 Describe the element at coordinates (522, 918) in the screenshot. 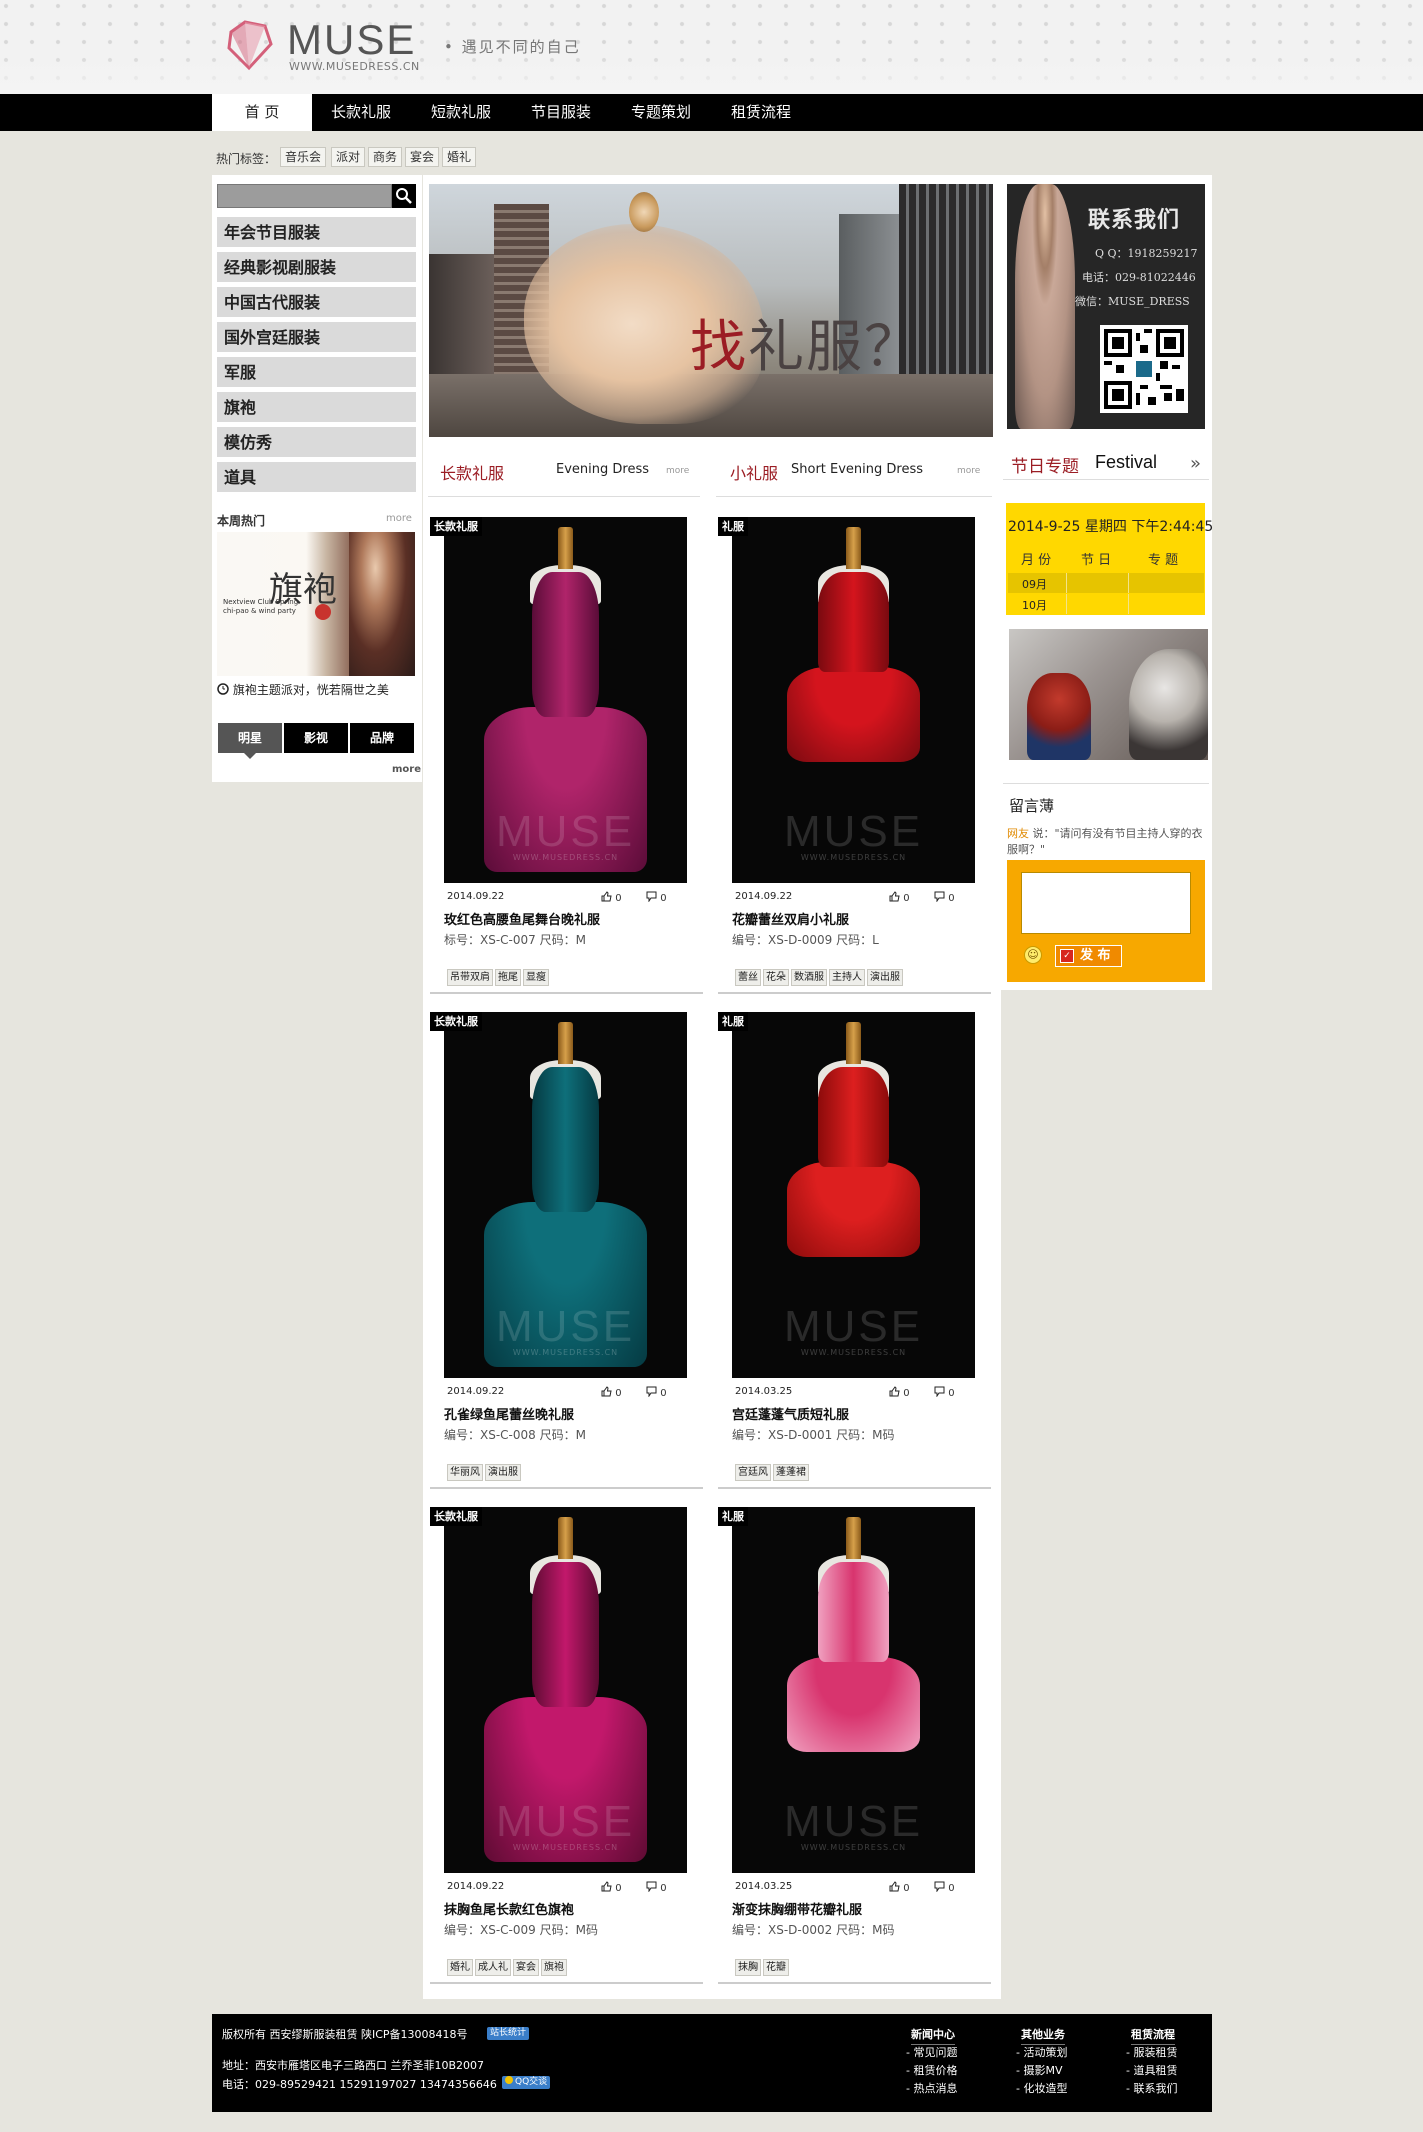

I see `product-title: 玫红色高腰鱼尾舞台晚礼服` at that location.